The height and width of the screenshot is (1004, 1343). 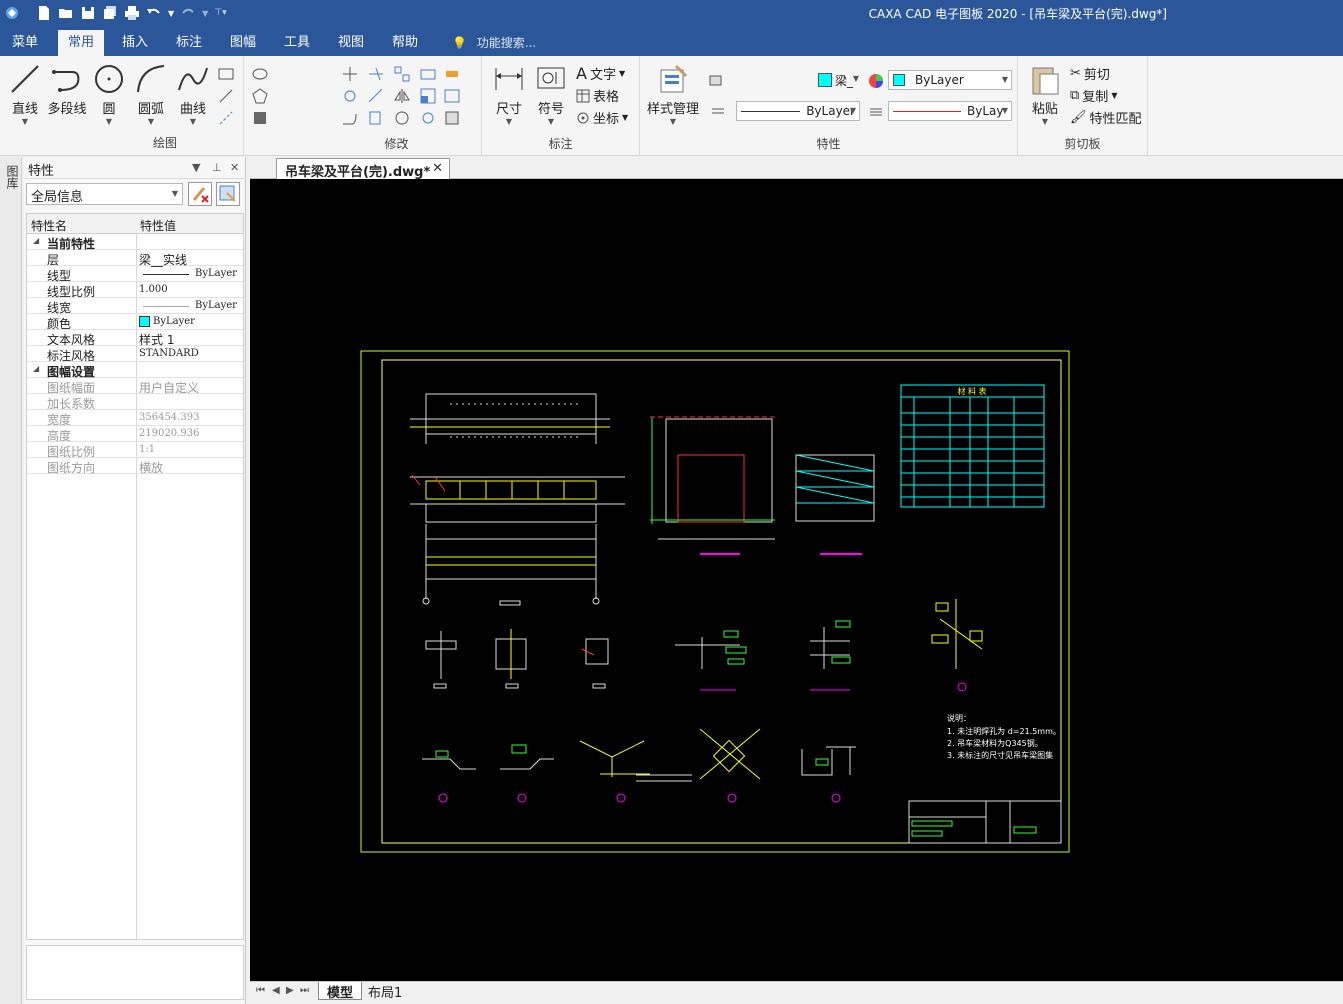 I want to click on prop-row-linetype-scale: 线型比例 1.000, so click(x=135, y=290).